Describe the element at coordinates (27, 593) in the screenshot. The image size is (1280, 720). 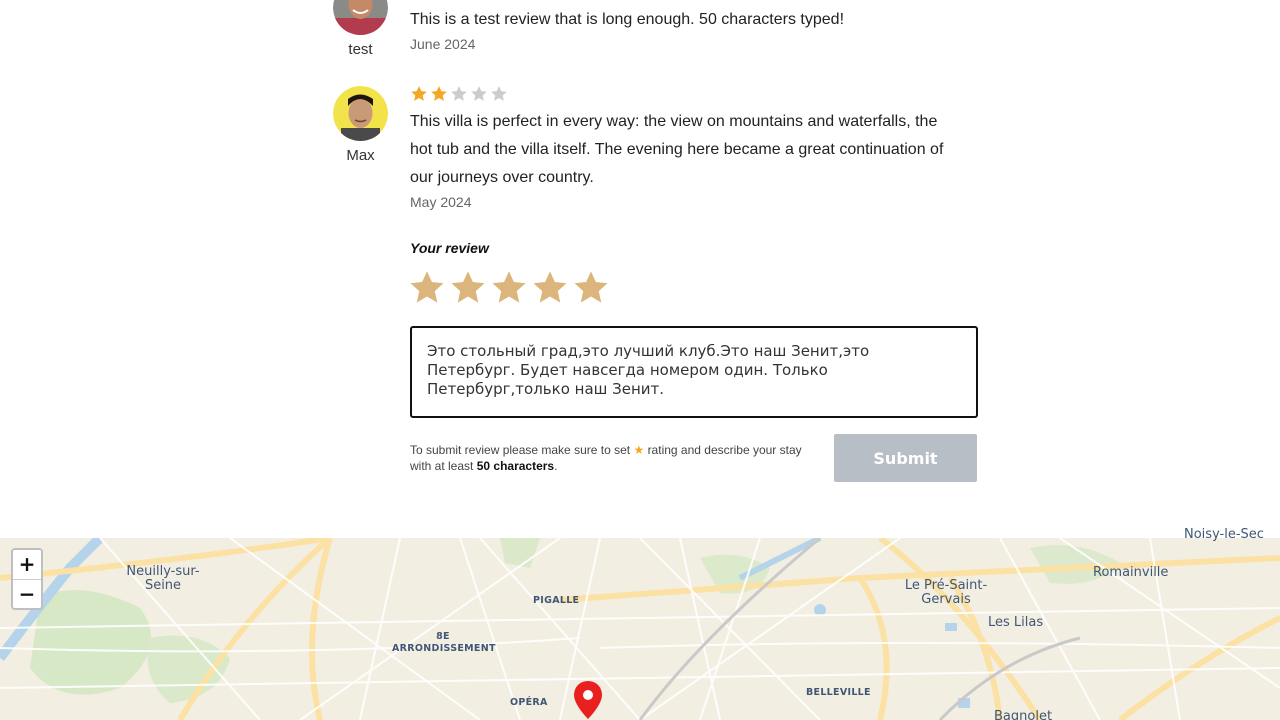
I see `zoom-out-button: −` at that location.